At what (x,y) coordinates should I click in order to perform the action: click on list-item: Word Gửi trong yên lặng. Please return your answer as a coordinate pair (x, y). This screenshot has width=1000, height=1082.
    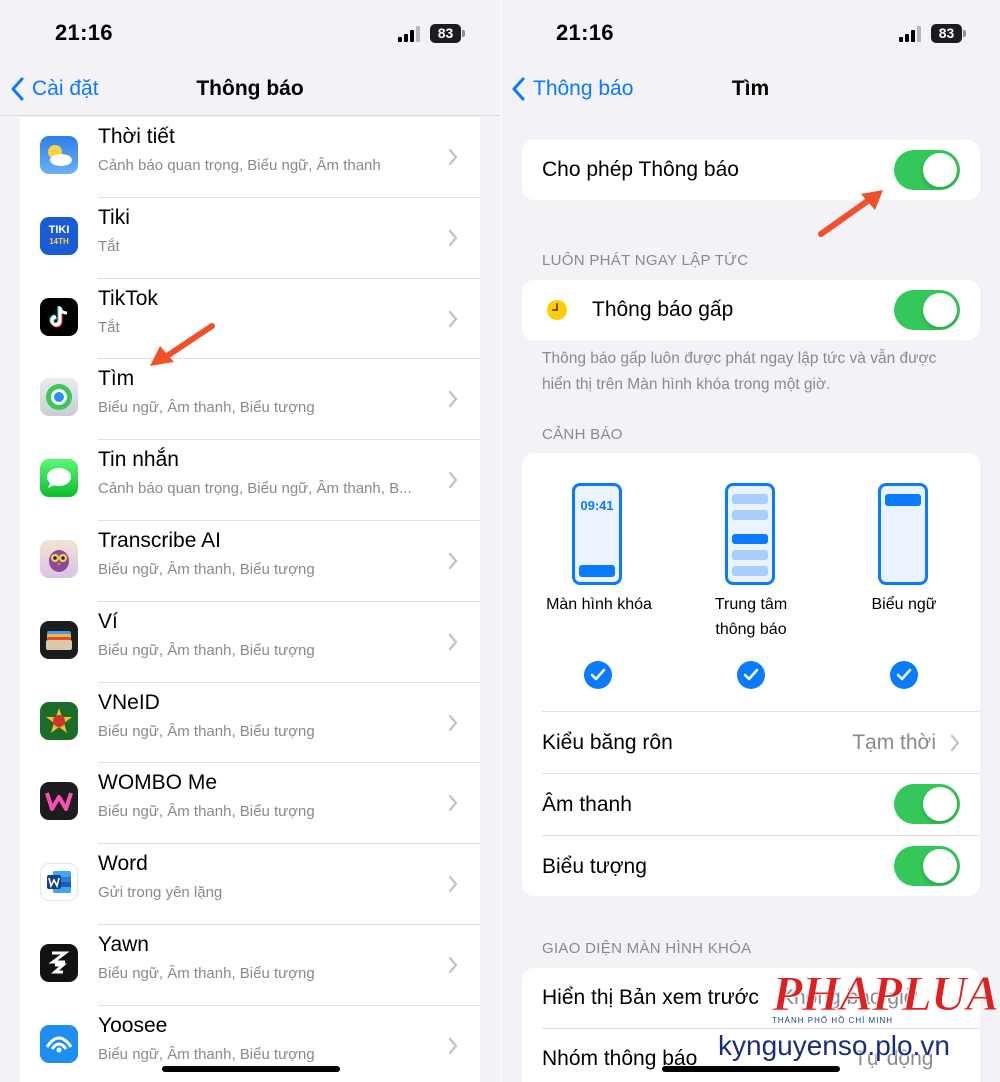
    Looking at the image, I should click on (250, 884).